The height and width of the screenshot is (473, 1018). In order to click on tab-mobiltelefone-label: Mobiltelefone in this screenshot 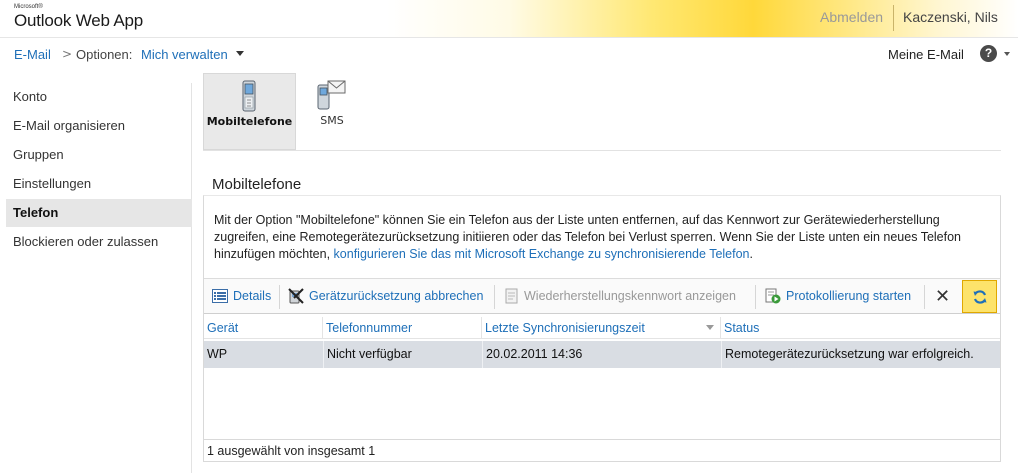, I will do `click(249, 121)`.